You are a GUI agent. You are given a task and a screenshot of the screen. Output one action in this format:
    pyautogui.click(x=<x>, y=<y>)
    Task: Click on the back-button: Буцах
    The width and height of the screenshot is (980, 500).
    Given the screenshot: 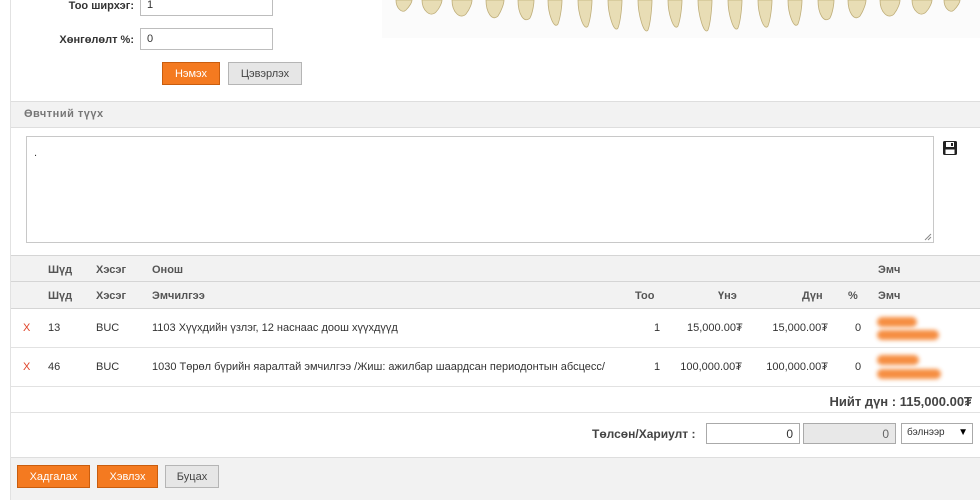 What is the action you would take?
    pyautogui.click(x=192, y=476)
    